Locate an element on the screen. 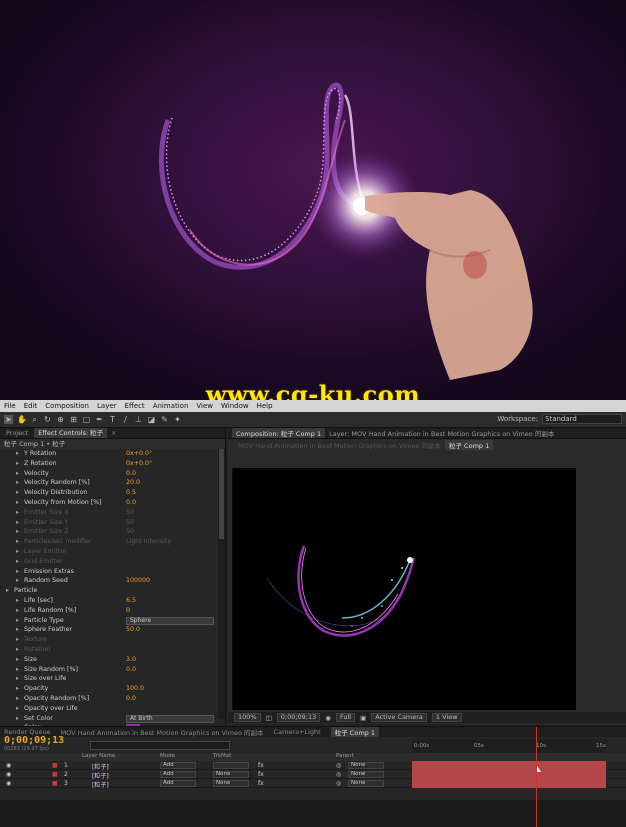 This screenshot has height=827, width=626. timeline-layer-row: ◉ ■ 3 [粒子] Add None fx ◎ None is located at coordinates (313, 784).